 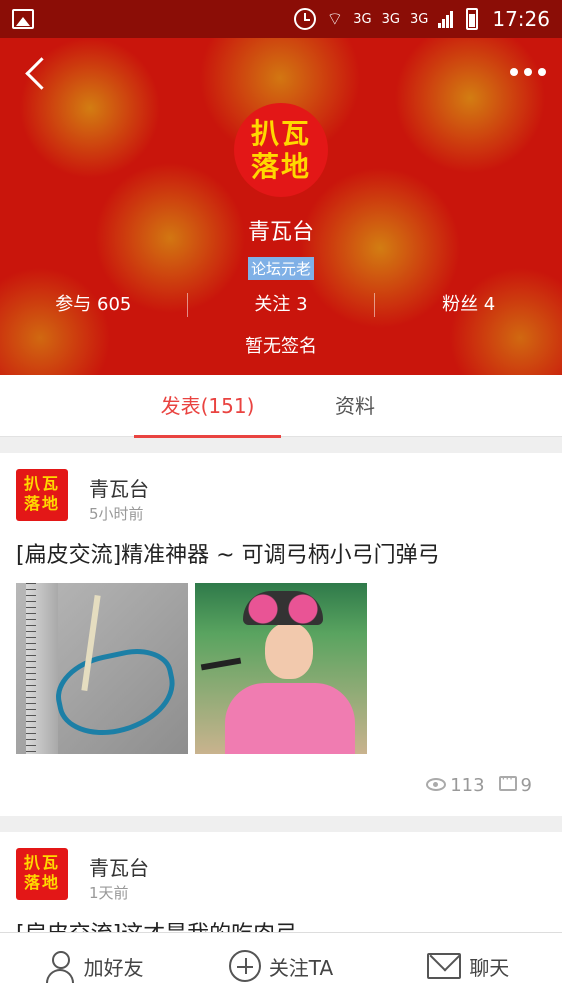 What do you see at coordinates (419, 19) in the screenshot?
I see `network-label-3: 3G` at bounding box center [419, 19].